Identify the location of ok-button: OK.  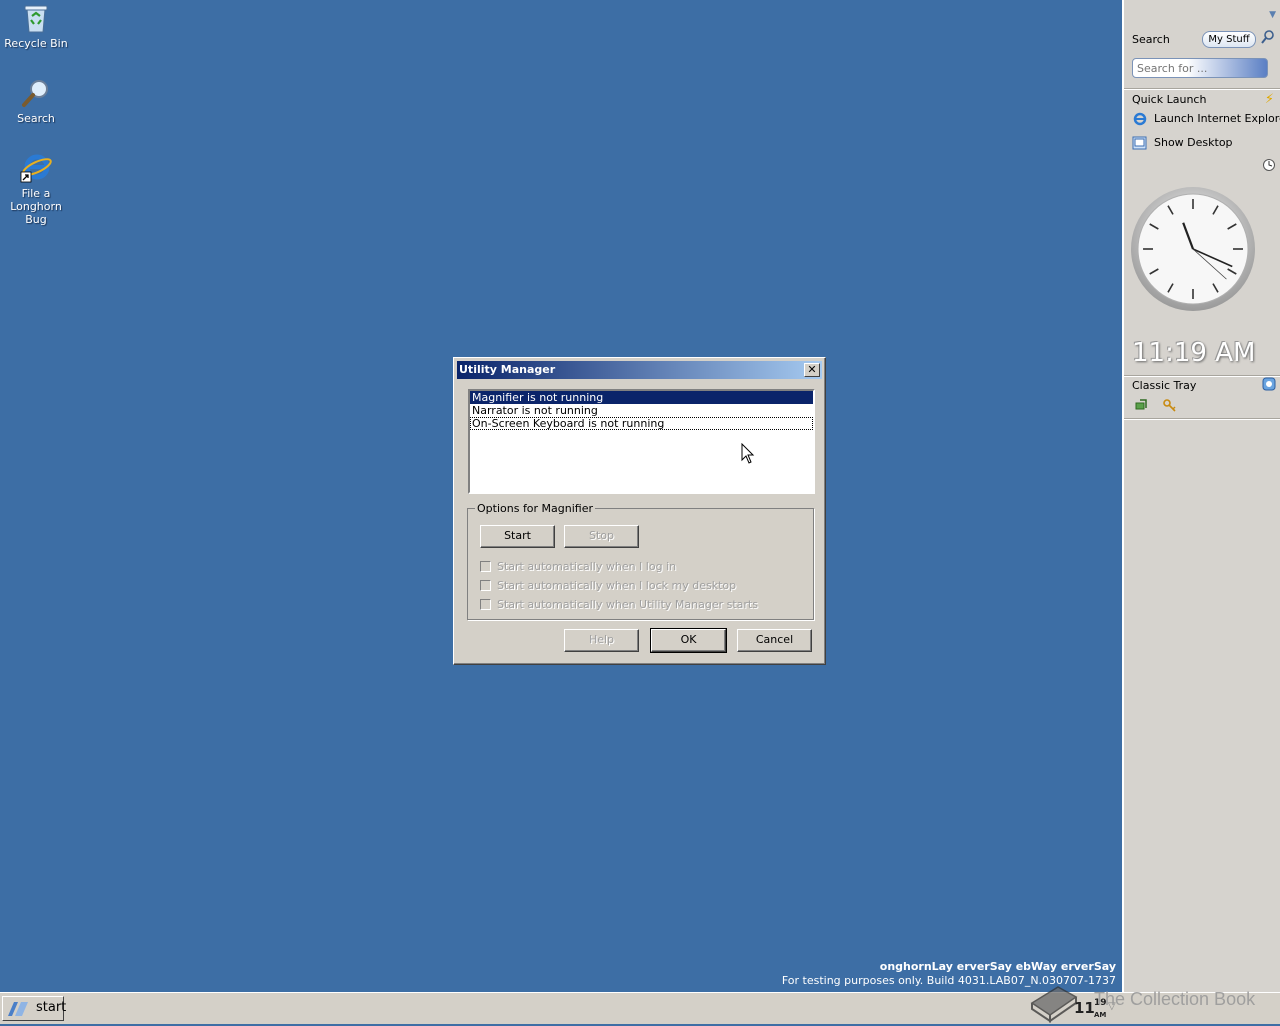
(688, 640).